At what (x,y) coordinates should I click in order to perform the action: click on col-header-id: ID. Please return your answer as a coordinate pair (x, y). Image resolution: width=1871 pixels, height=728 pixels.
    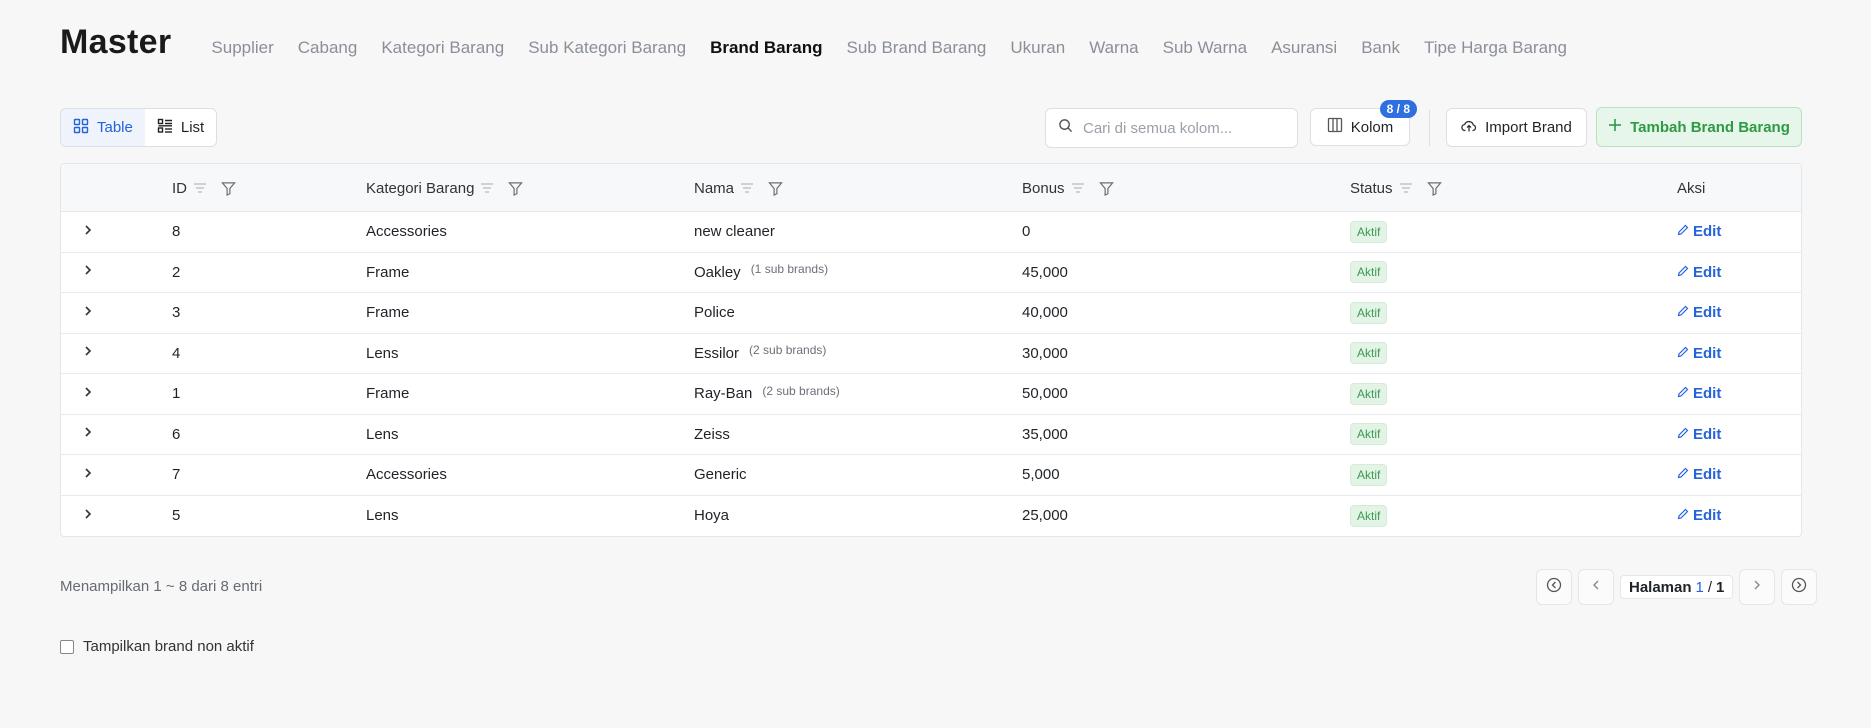
    Looking at the image, I should click on (204, 188).